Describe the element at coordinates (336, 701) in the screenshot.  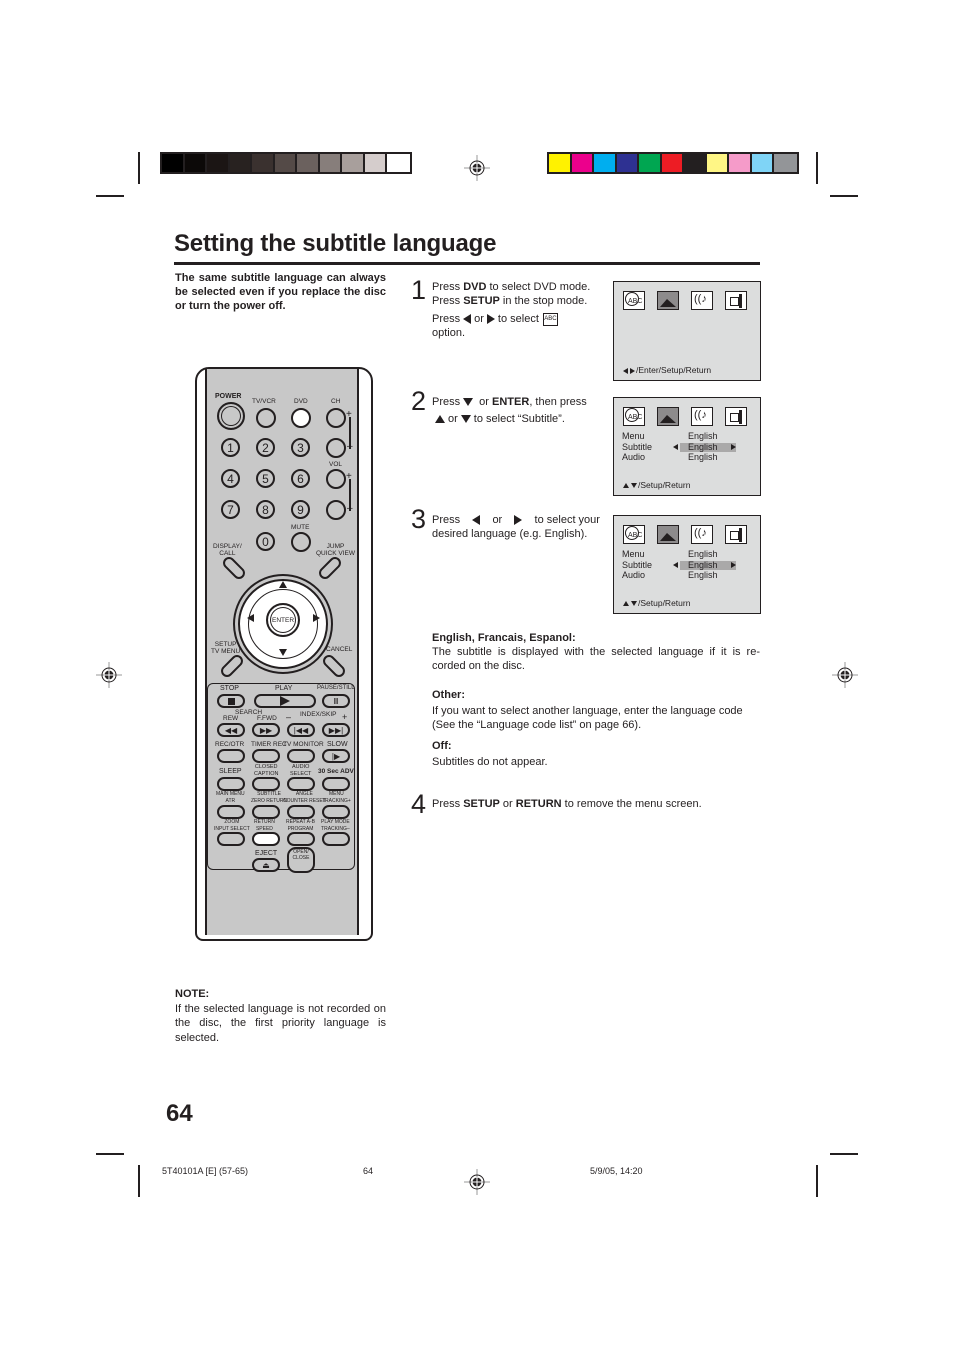
I see `pause-still-button: II` at that location.